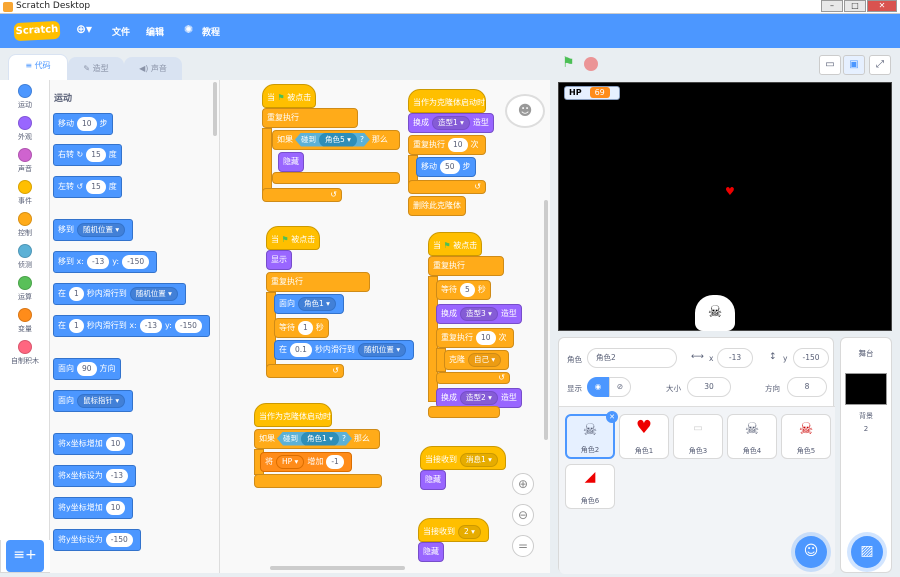  What do you see at coordinates (188, 29) in the screenshot?
I see `tutorials-bulb-icon: ✺` at bounding box center [188, 29].